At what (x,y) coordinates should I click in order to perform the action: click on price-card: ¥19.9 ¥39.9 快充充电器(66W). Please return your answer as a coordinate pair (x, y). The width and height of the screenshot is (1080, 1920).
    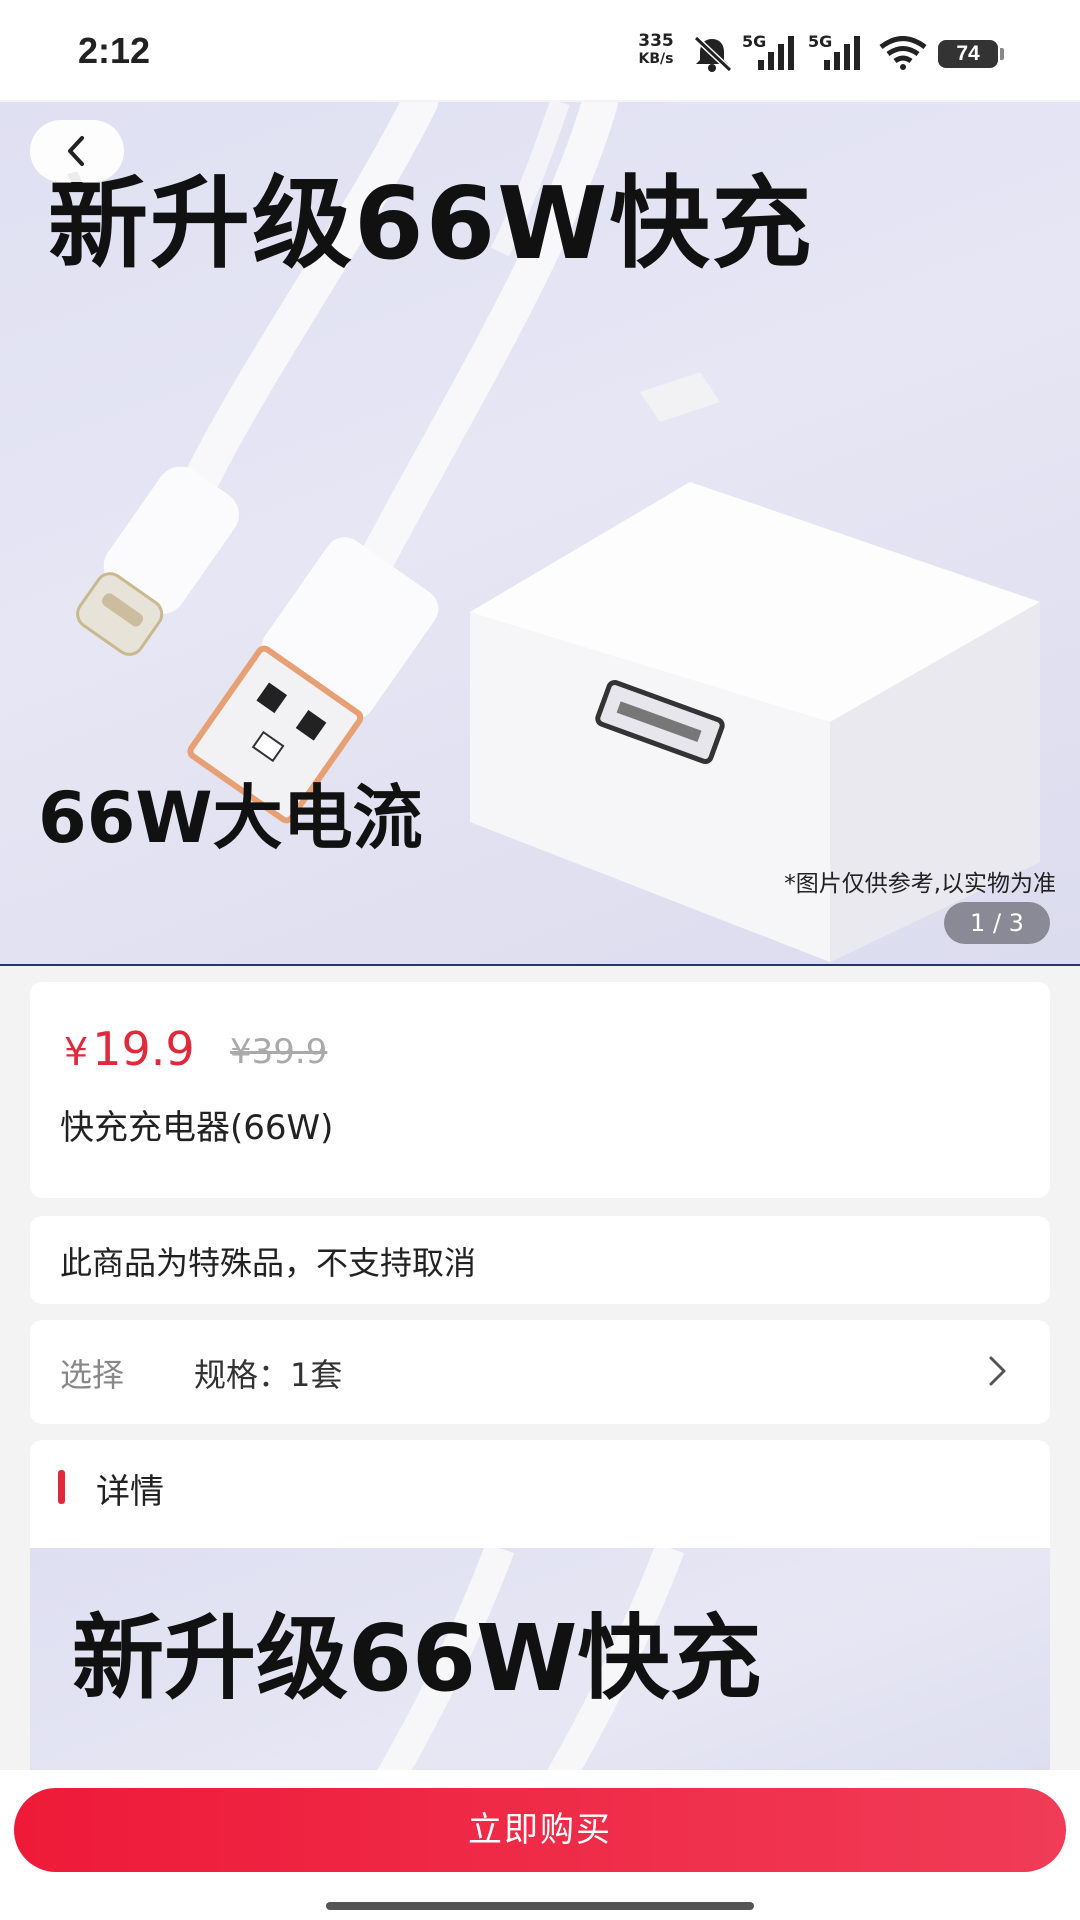
    Looking at the image, I should click on (540, 1090).